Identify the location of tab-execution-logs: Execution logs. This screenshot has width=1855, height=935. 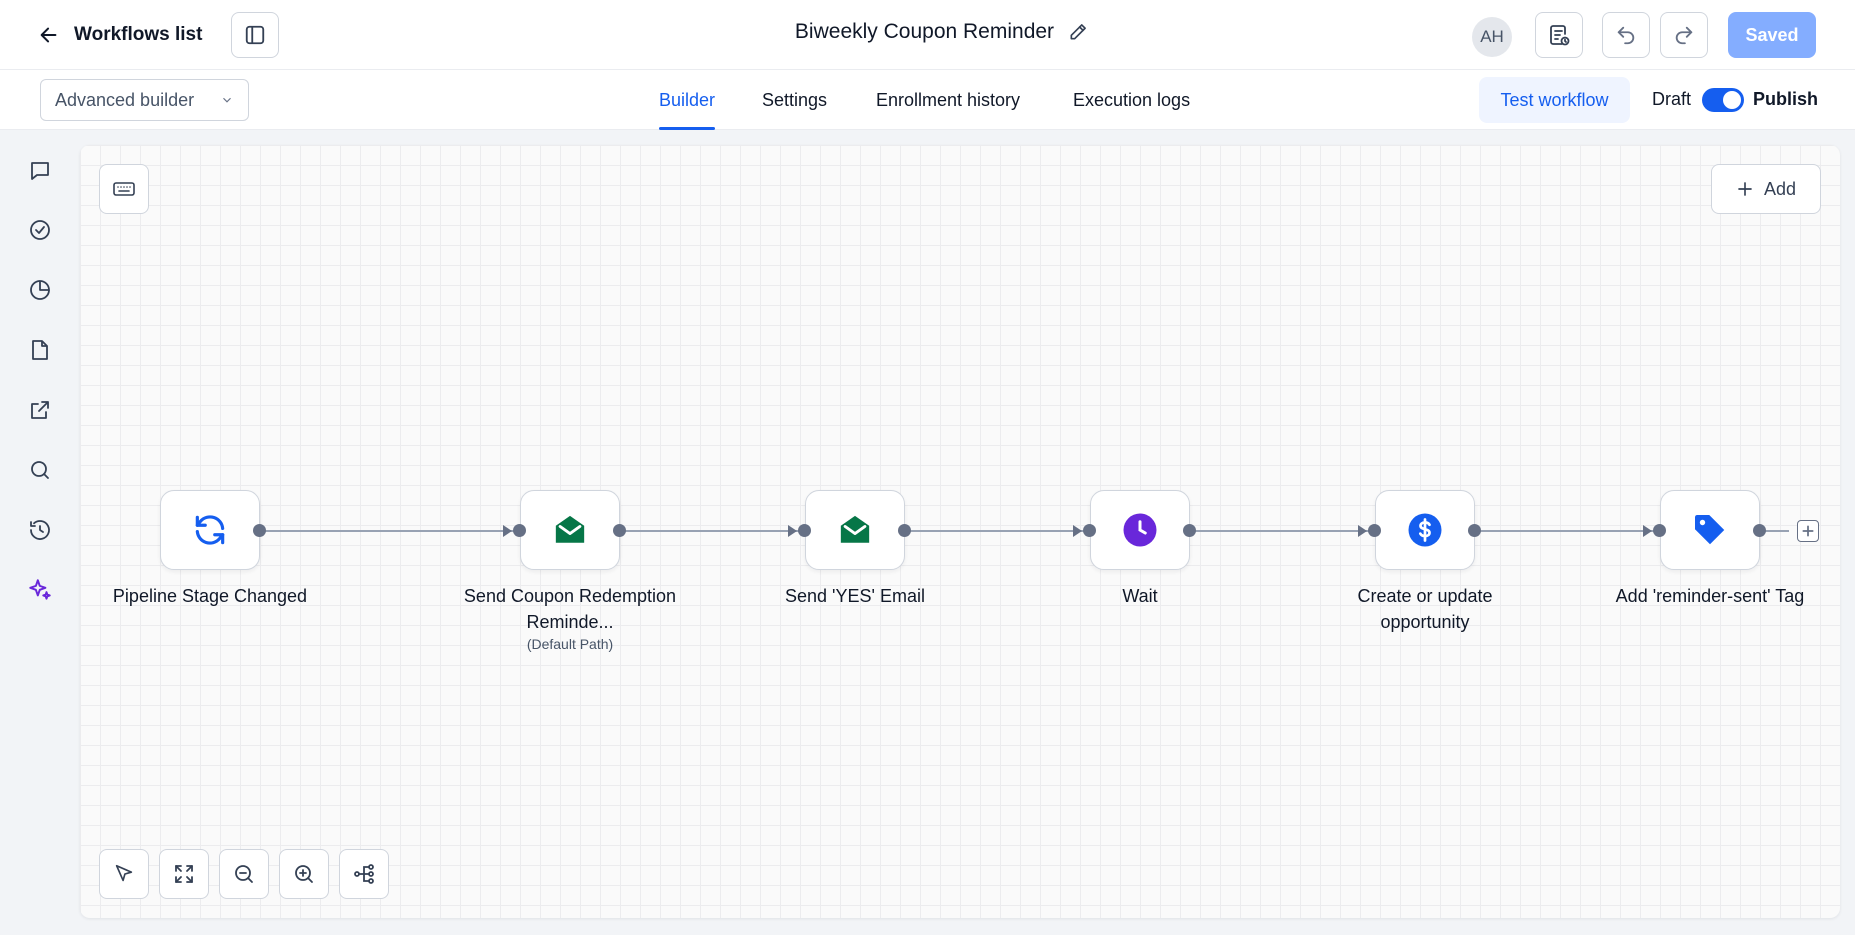
(1131, 100).